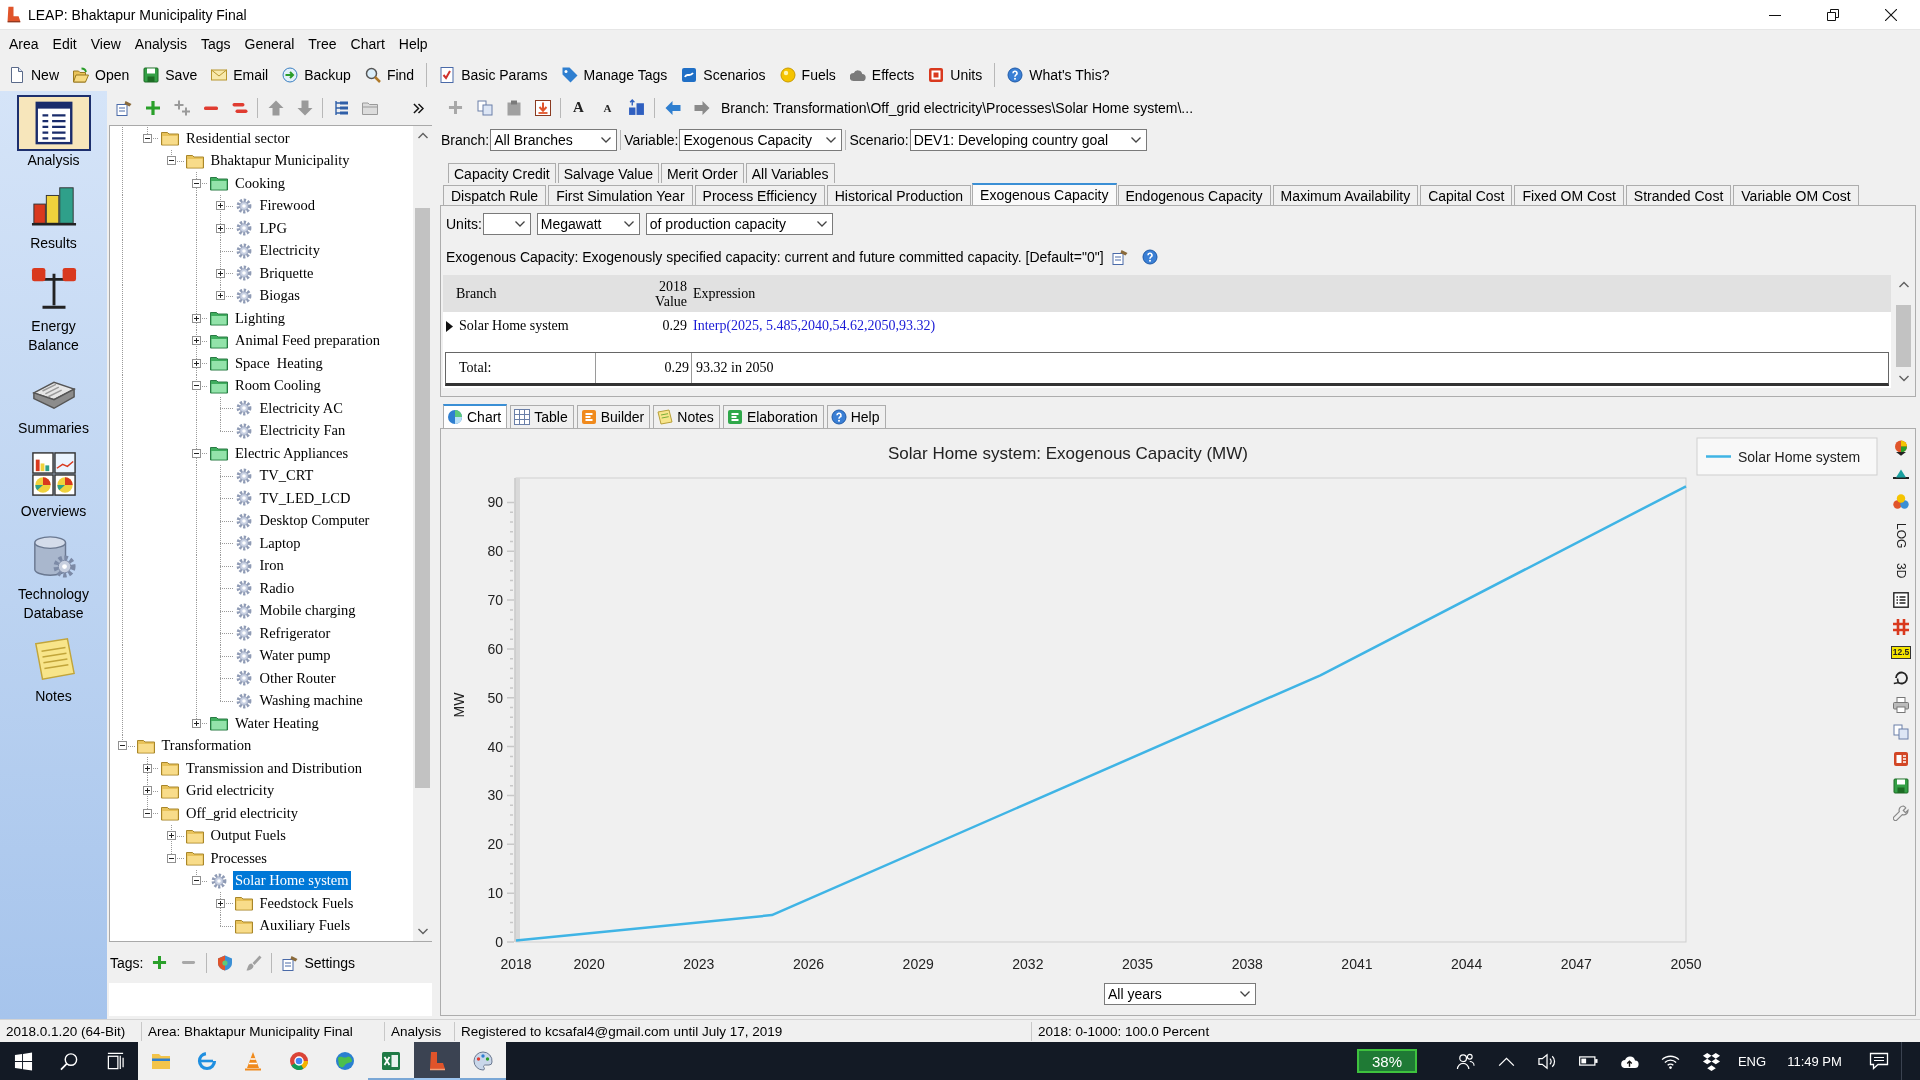  I want to click on wifi-icon, so click(1670, 1061).